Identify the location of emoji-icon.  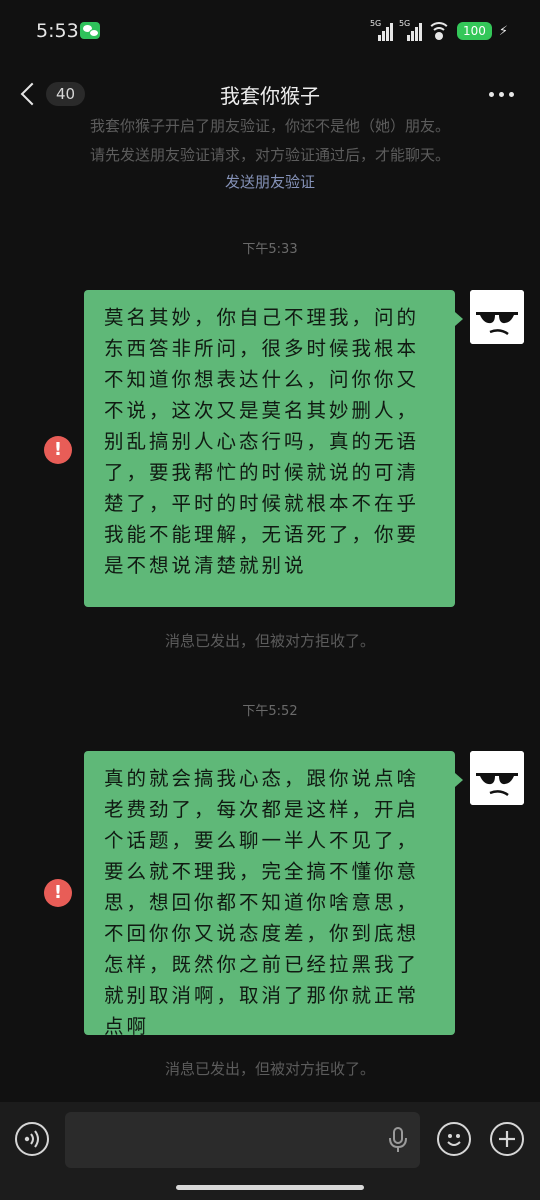
(454, 1140).